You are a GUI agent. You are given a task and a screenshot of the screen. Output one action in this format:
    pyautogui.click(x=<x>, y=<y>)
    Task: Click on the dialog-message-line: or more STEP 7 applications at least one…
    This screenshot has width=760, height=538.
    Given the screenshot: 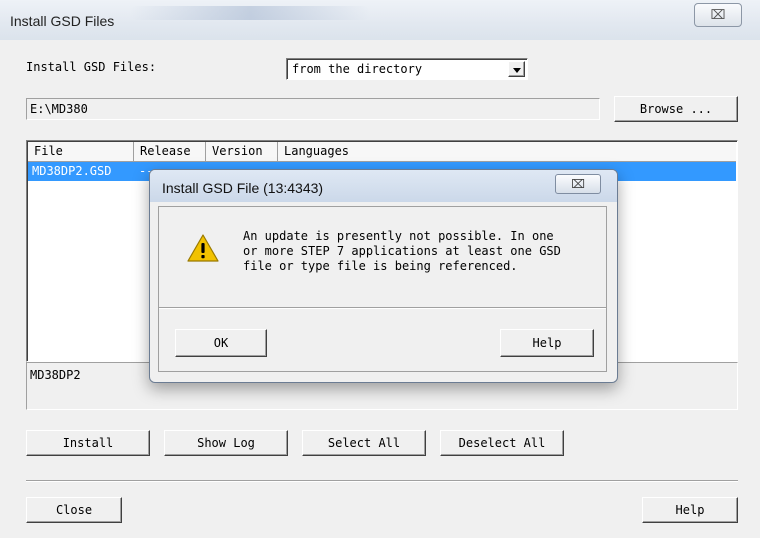 What is the action you would take?
    pyautogui.click(x=402, y=251)
    